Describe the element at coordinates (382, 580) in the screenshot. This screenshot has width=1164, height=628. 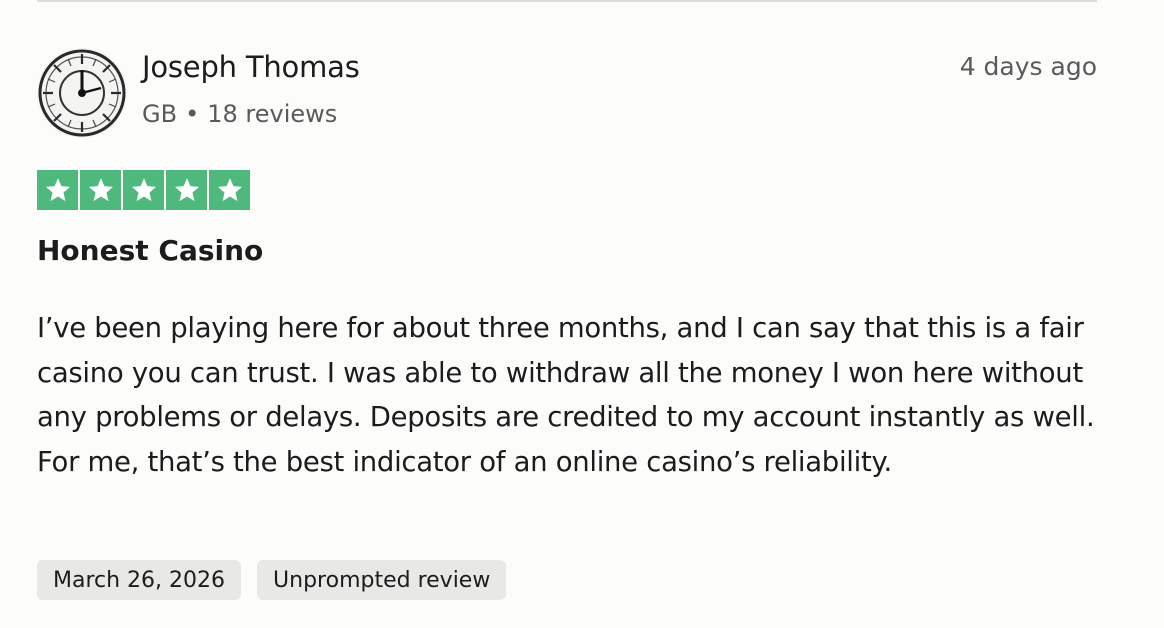
I see `unprompted-review-badge: Unprompted review` at that location.